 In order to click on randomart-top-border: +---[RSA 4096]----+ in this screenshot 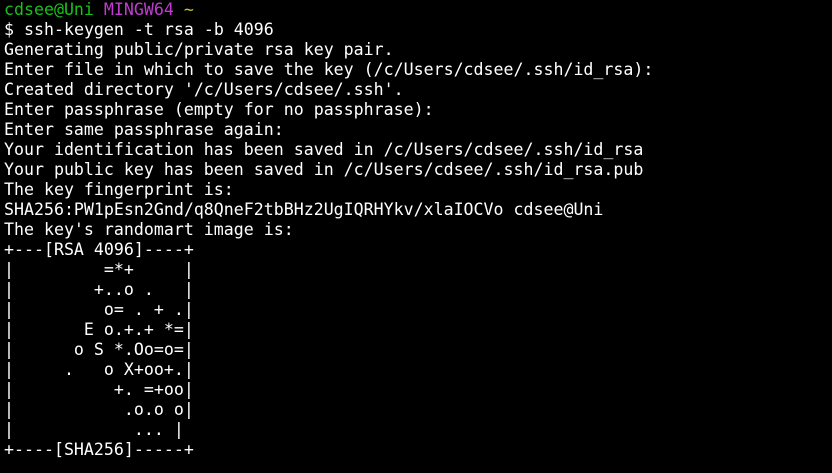, I will do `click(99, 249)`.